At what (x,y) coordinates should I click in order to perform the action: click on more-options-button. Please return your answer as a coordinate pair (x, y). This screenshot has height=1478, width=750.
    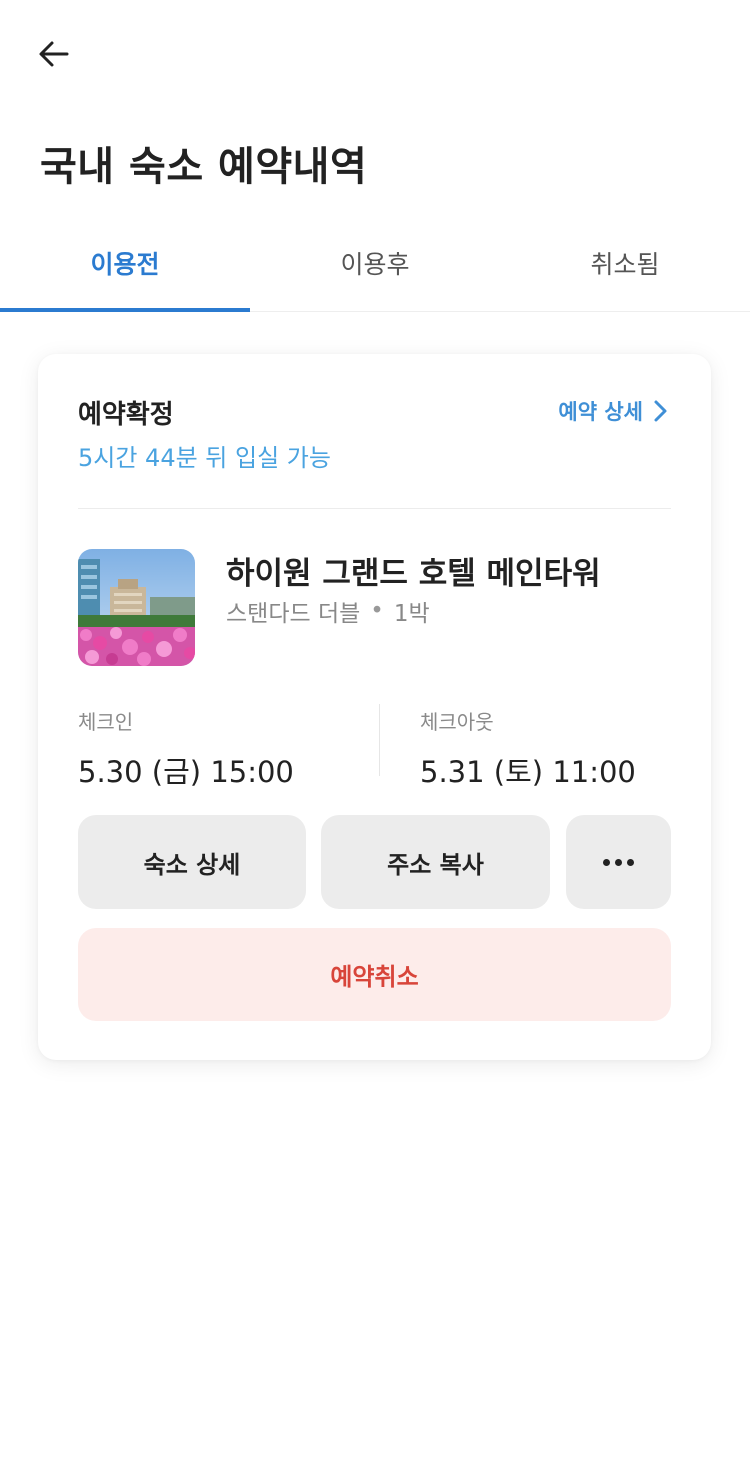
    Looking at the image, I should click on (618, 862).